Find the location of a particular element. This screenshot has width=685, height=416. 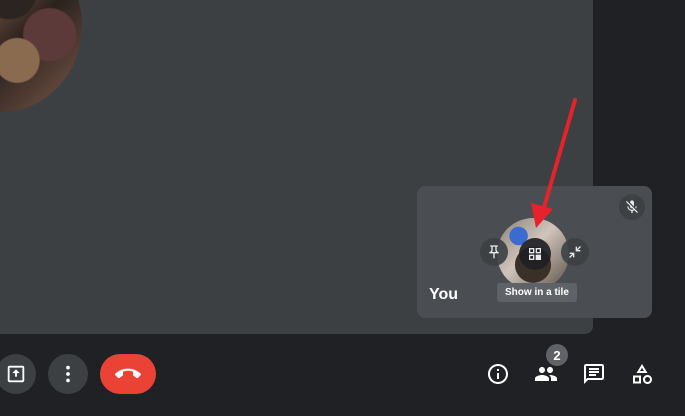

people-count-badge: 2 is located at coordinates (557, 355).